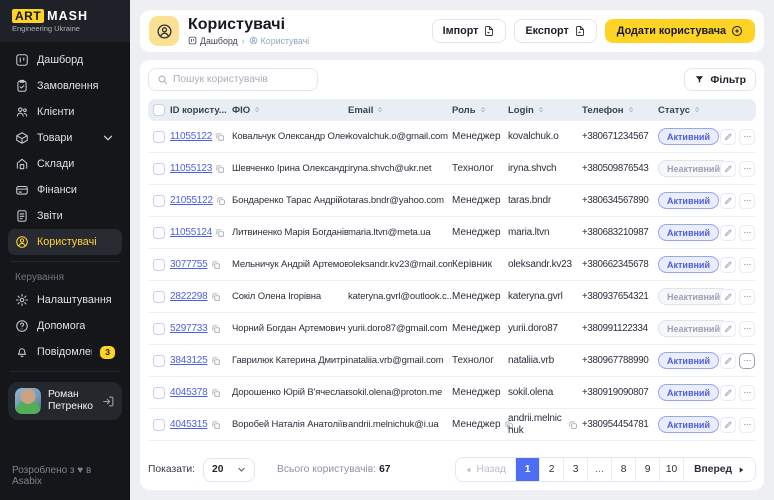  What do you see at coordinates (189, 328) in the screenshot?
I see `user-id-link: 5297733` at bounding box center [189, 328].